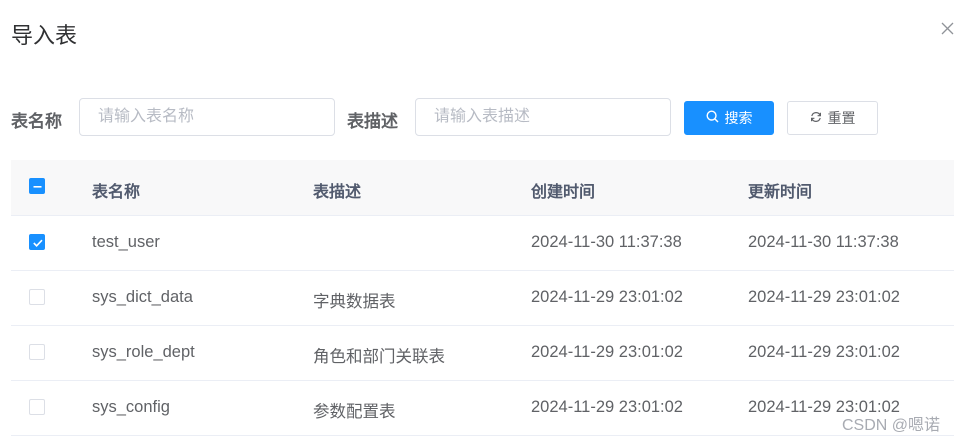 This screenshot has height=439, width=954. I want to click on cell-name: test_user, so click(126, 242).